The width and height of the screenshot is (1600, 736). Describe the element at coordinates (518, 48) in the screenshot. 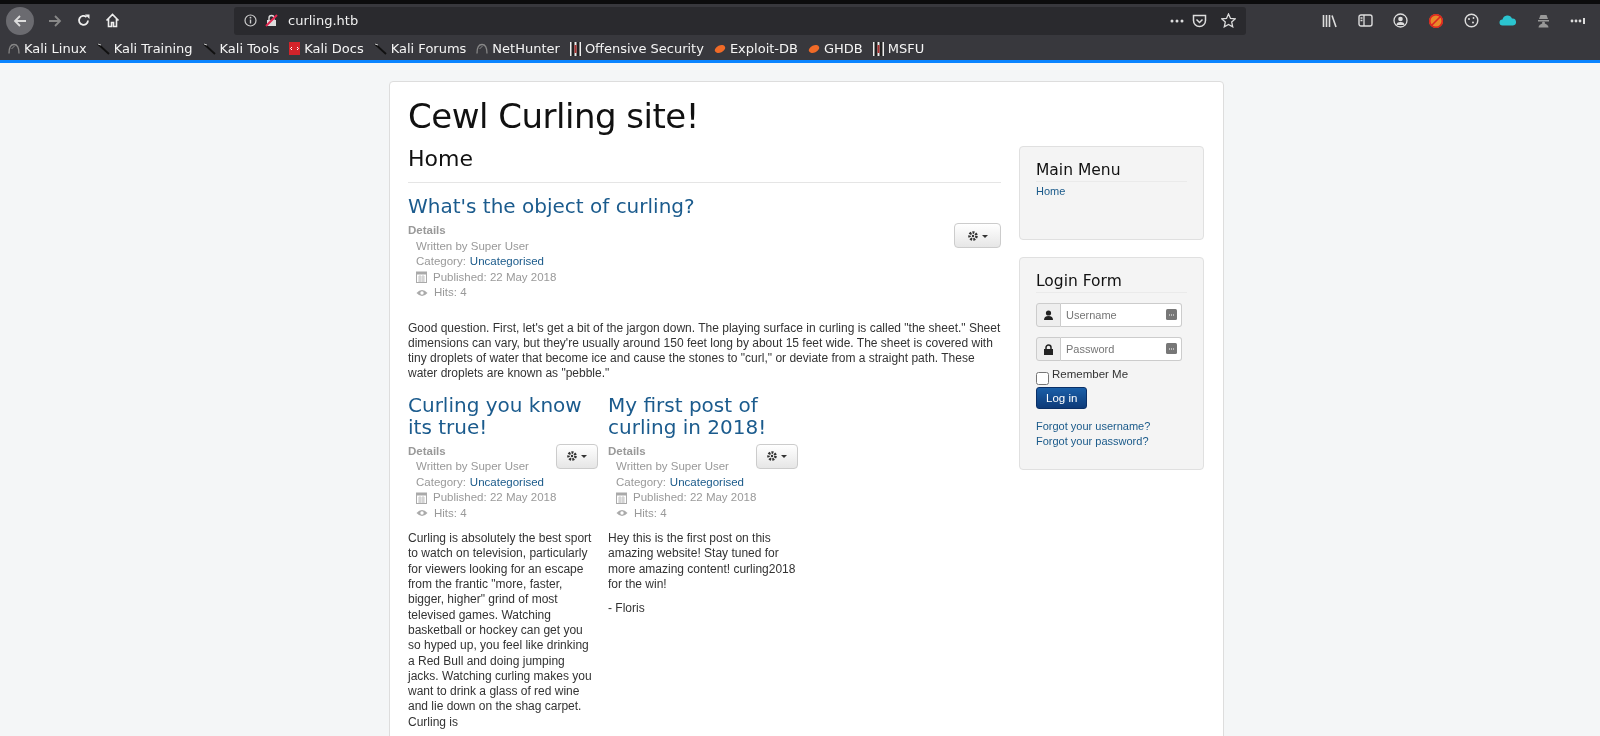

I see `bookmark-link: NetHunter` at that location.